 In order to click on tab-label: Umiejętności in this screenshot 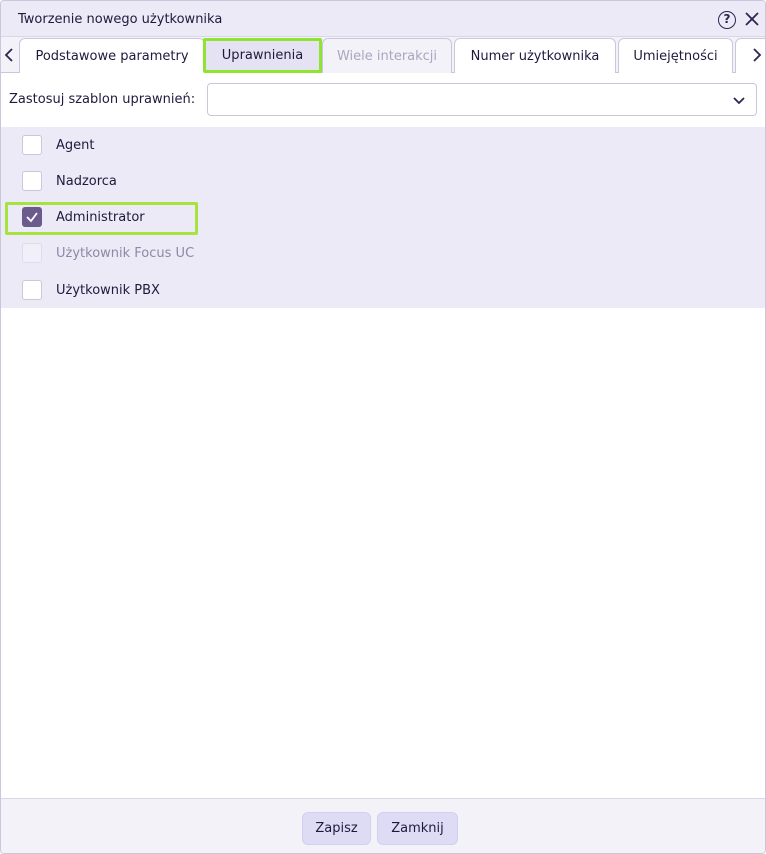, I will do `click(675, 56)`.